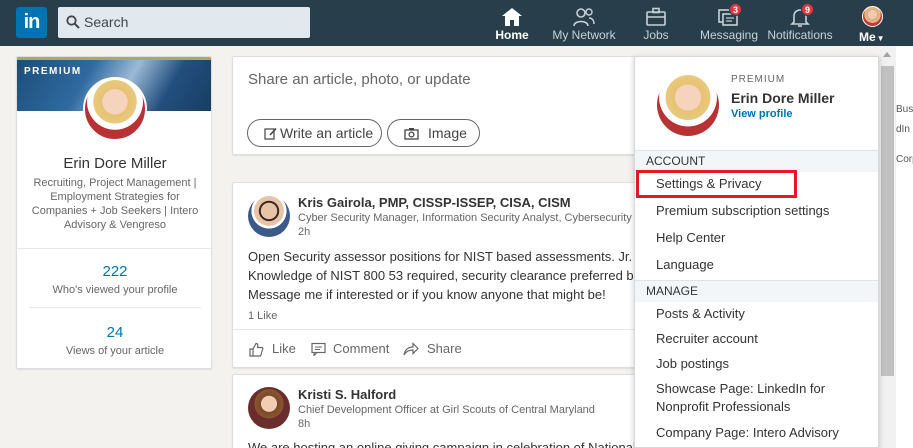  I want to click on search-input: Search, so click(184, 22).